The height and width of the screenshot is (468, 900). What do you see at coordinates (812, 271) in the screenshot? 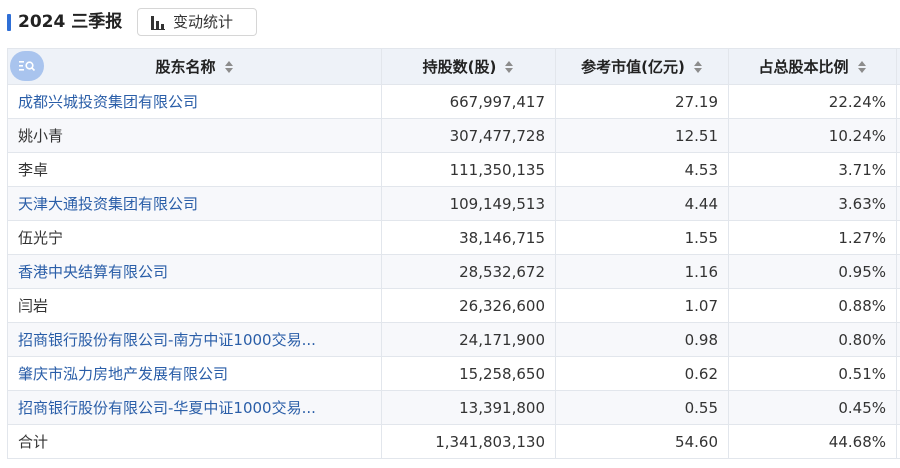
I see `ratio-cell: 0.95%` at bounding box center [812, 271].